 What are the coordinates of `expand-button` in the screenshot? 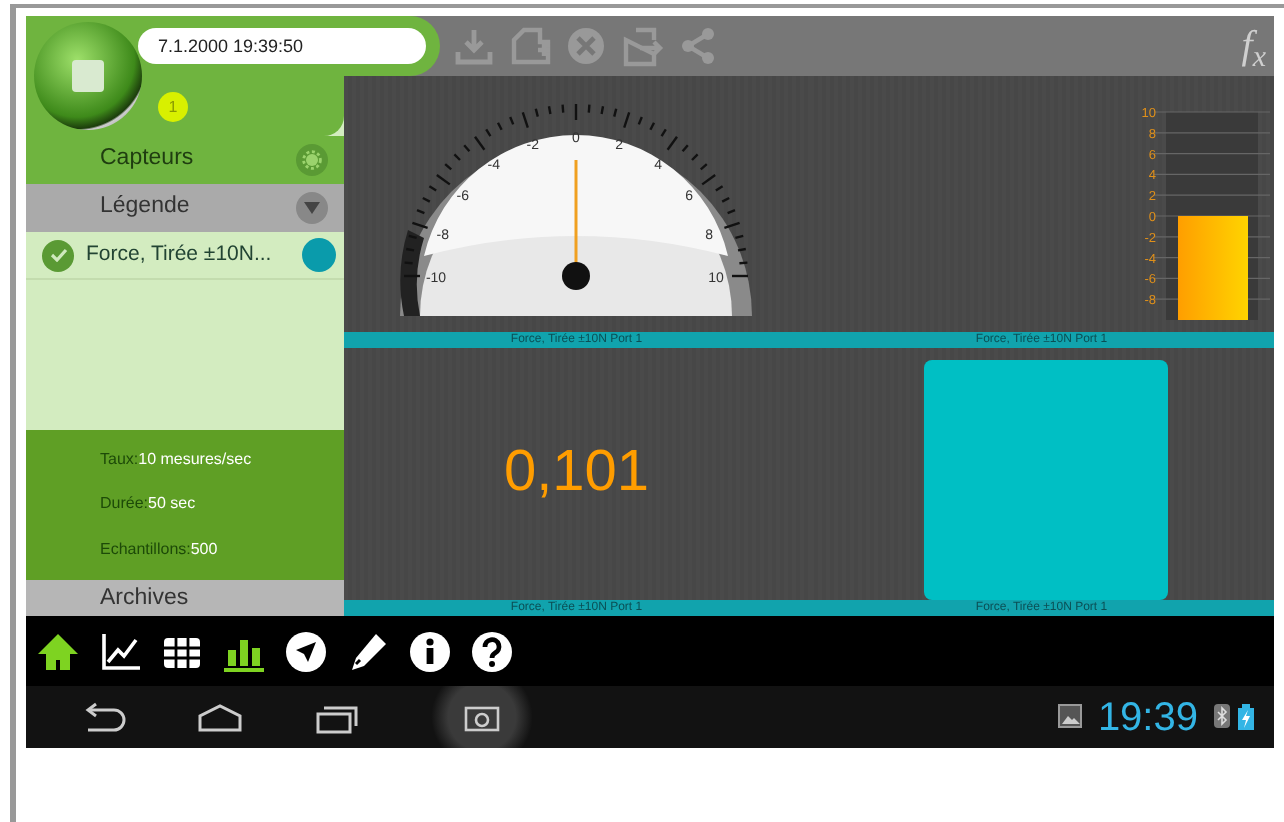 It's located at (312, 208).